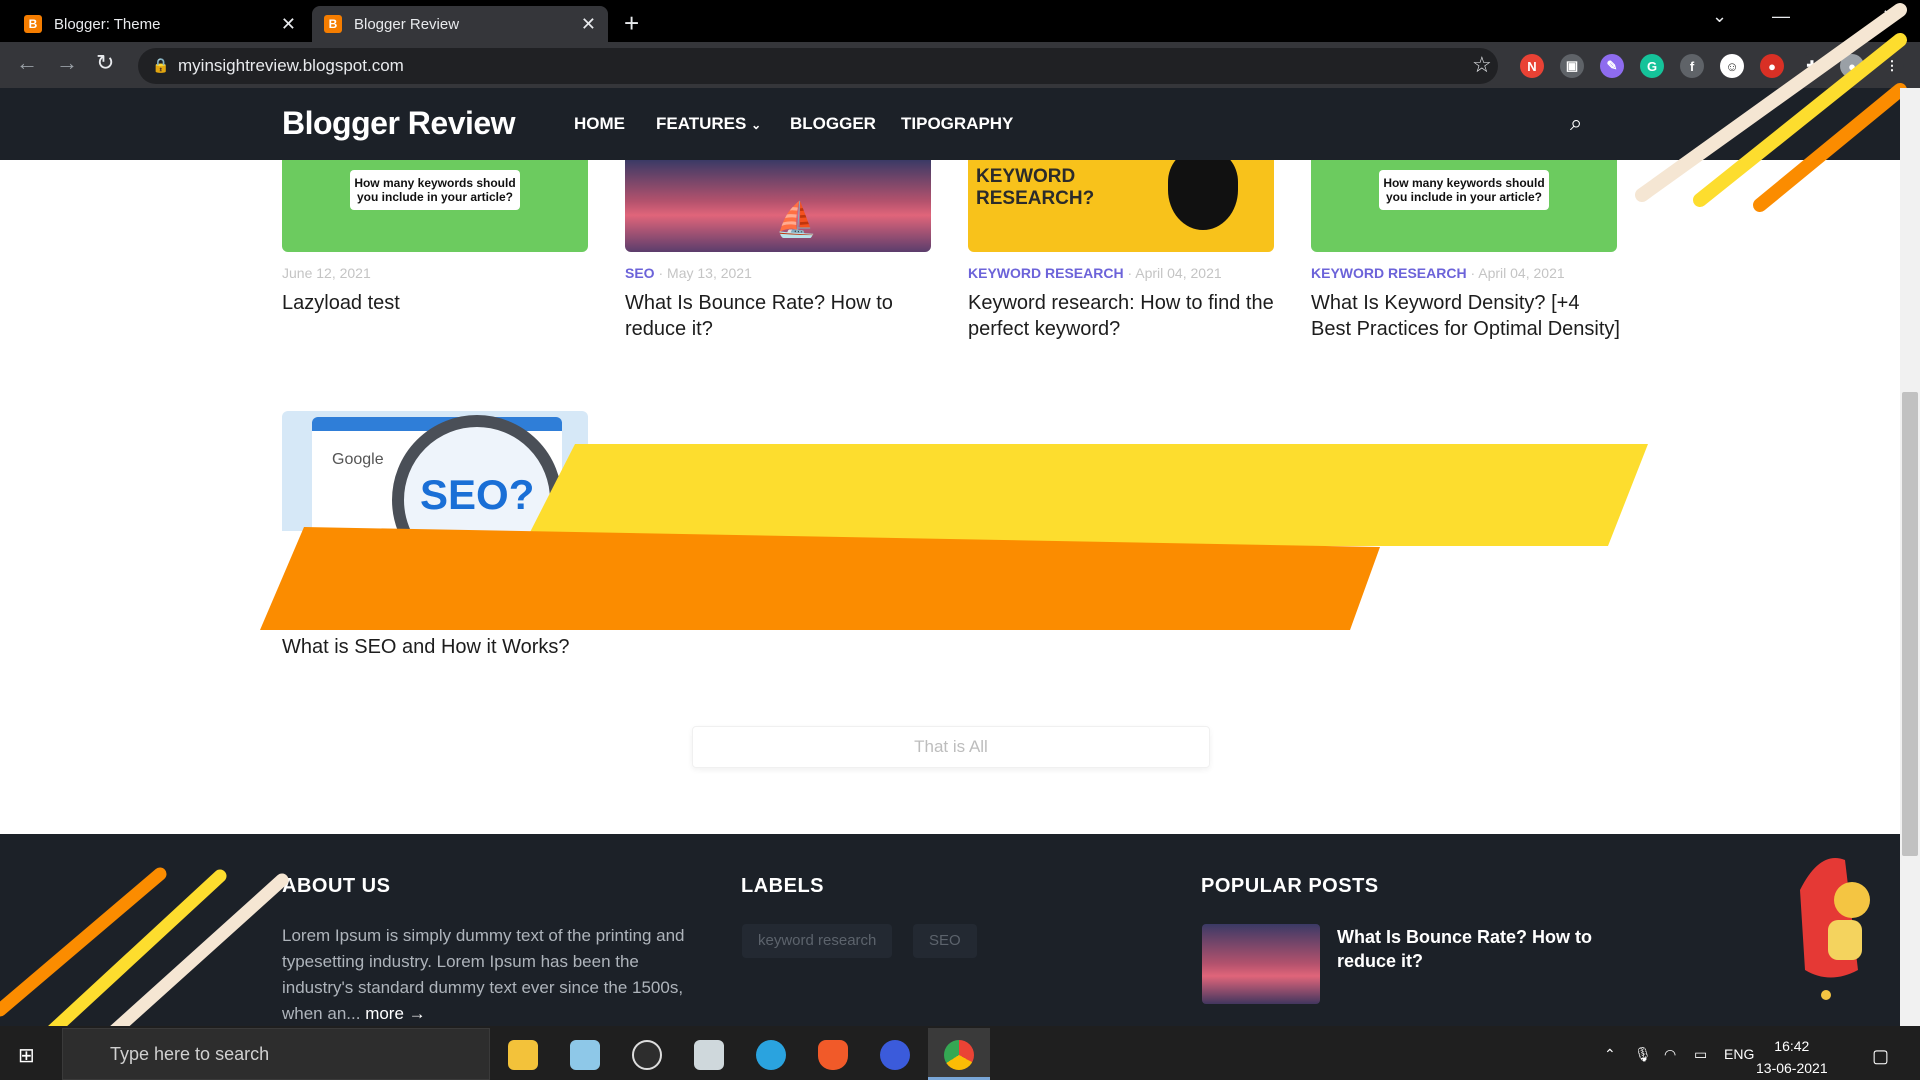 The width and height of the screenshot is (1920, 1080). Describe the element at coordinates (709, 1055) in the screenshot. I see `photos-app-icon` at that location.